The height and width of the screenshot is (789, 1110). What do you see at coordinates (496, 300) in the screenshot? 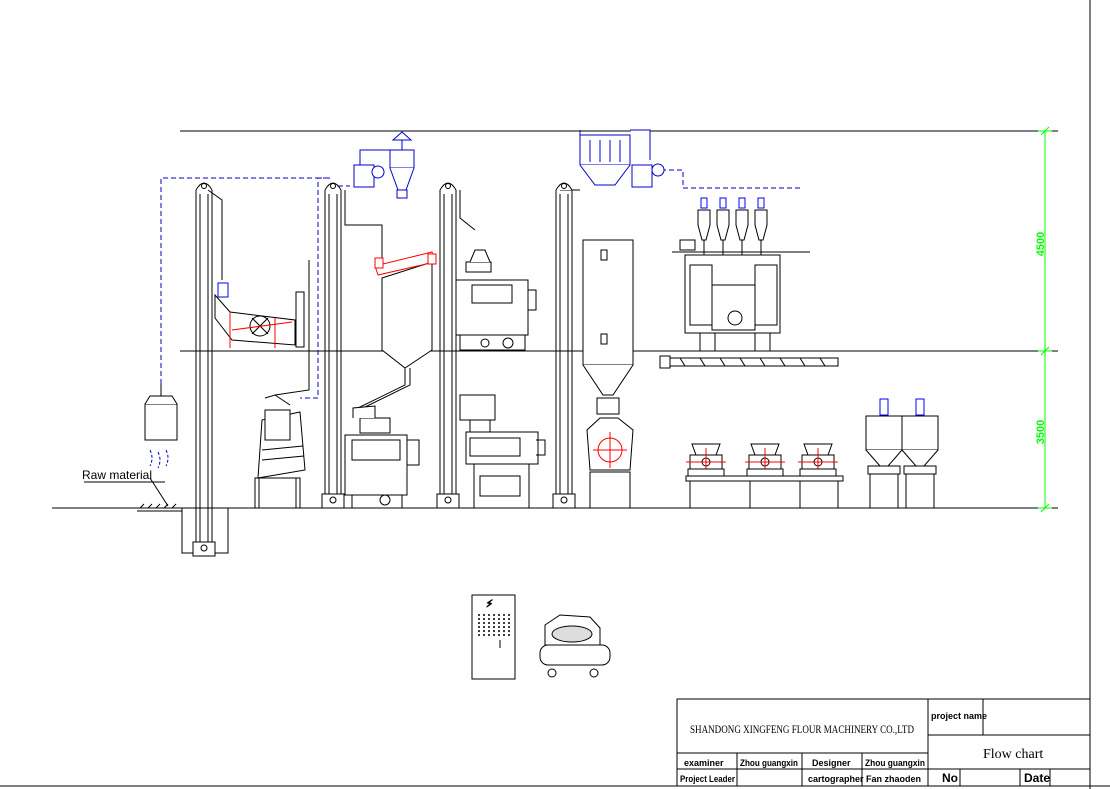
I see `flour-mill-upper` at bounding box center [496, 300].